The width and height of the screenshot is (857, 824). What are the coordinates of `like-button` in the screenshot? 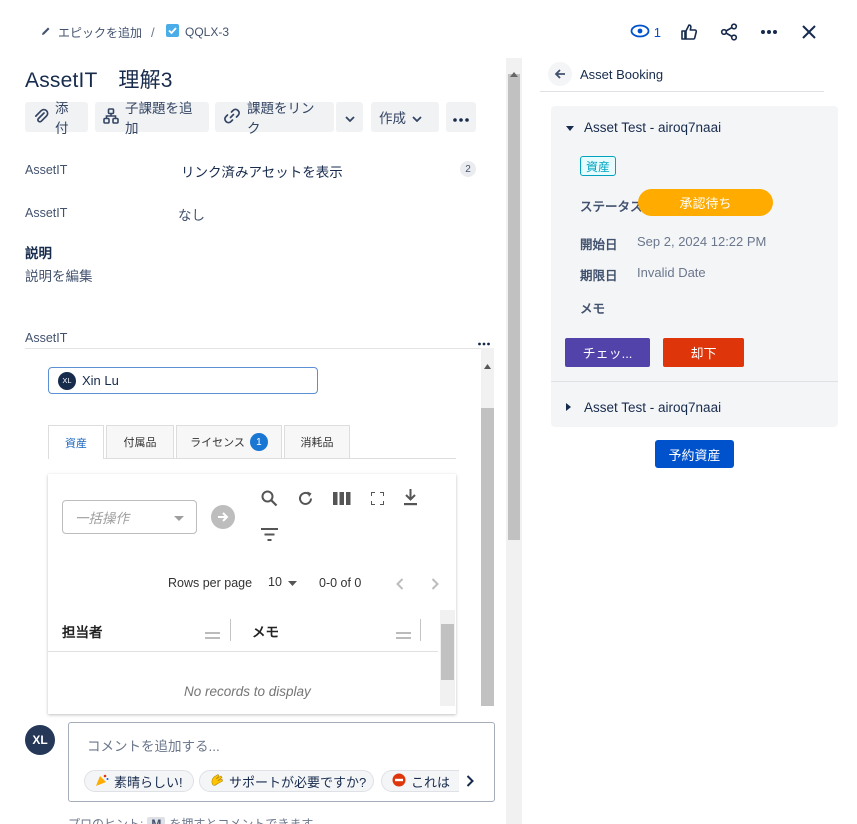 It's located at (689, 32).